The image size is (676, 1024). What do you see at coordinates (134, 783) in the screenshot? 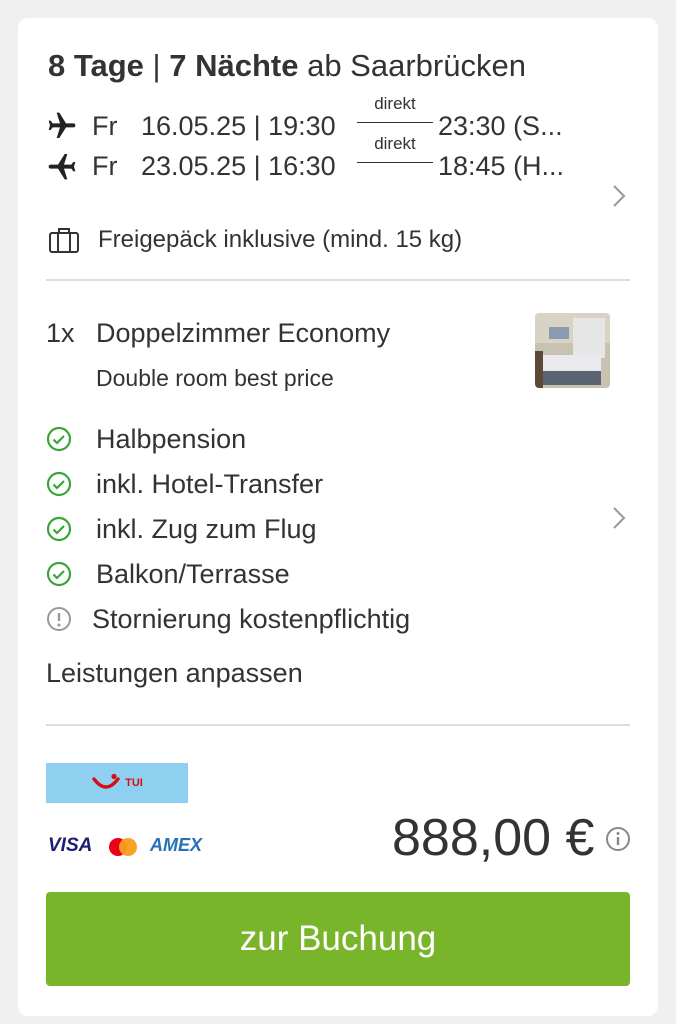
I see `tui-logo-text: TUI` at bounding box center [134, 783].